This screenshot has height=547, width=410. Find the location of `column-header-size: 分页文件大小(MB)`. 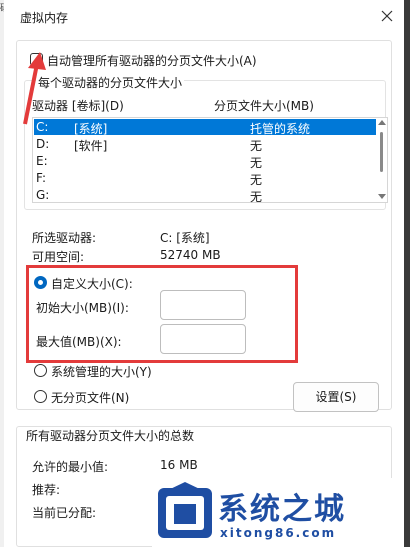

column-header-size: 分页文件大小(MB) is located at coordinates (264, 106).